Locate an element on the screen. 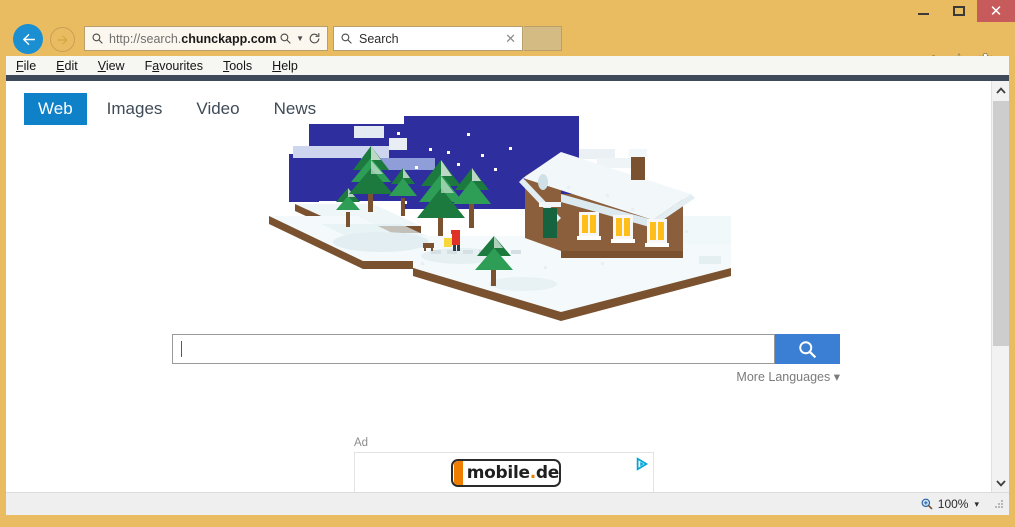 This screenshot has width=1015, height=527. tab-video: Video is located at coordinates (217, 109).